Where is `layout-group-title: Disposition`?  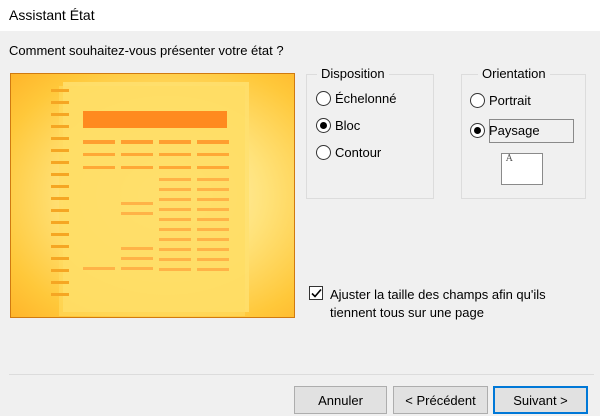
layout-group-title: Disposition is located at coordinates (353, 73).